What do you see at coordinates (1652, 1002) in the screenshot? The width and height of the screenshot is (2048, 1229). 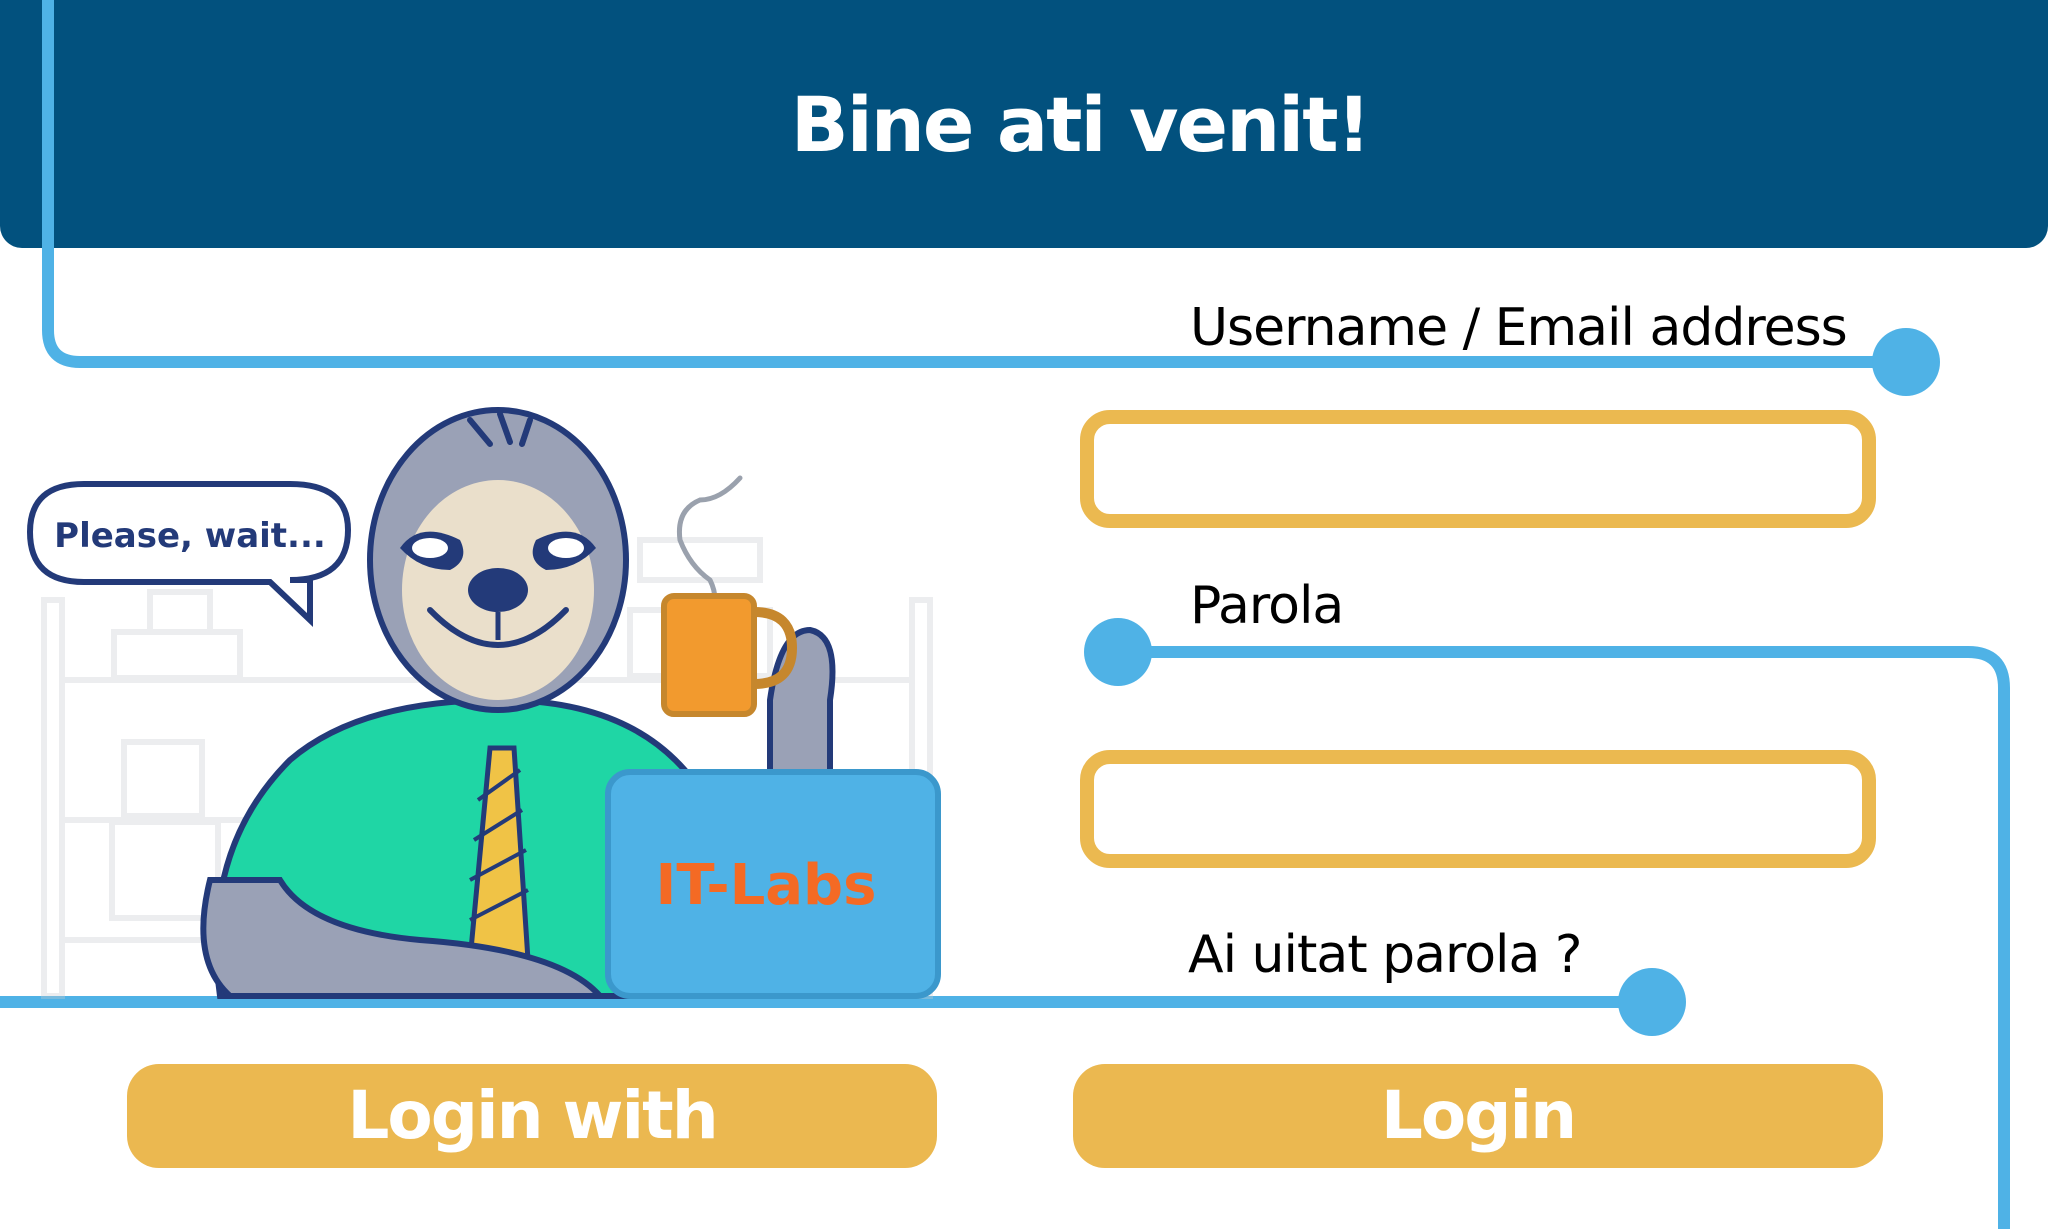 I see `decor-dot-bottom` at bounding box center [1652, 1002].